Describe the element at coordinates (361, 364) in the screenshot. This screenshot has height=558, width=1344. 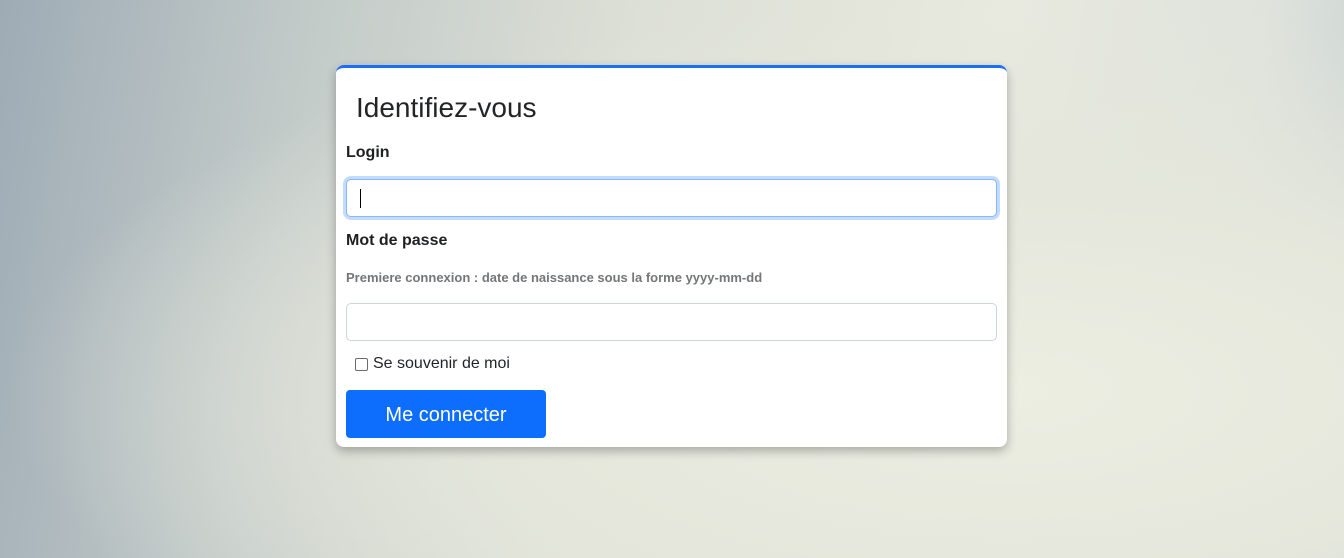
I see `remember-me-checkbox` at that location.